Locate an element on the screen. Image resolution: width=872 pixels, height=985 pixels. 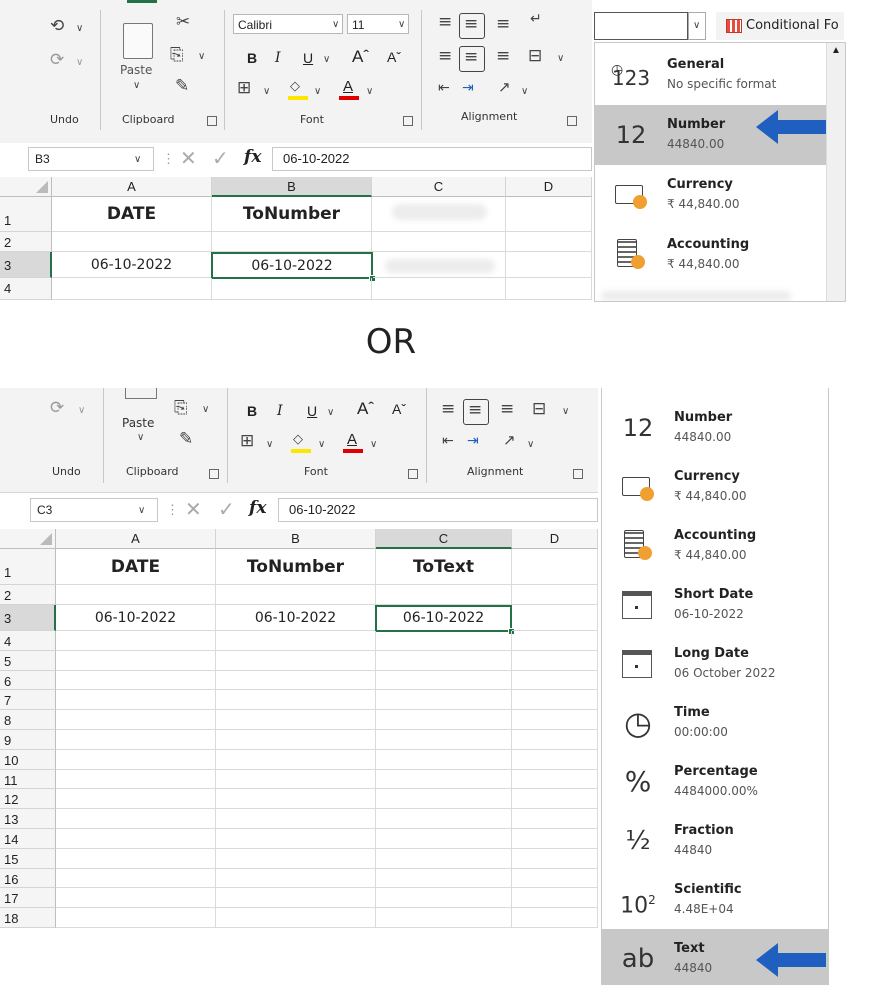
cell-a10 is located at coordinates (136, 759).